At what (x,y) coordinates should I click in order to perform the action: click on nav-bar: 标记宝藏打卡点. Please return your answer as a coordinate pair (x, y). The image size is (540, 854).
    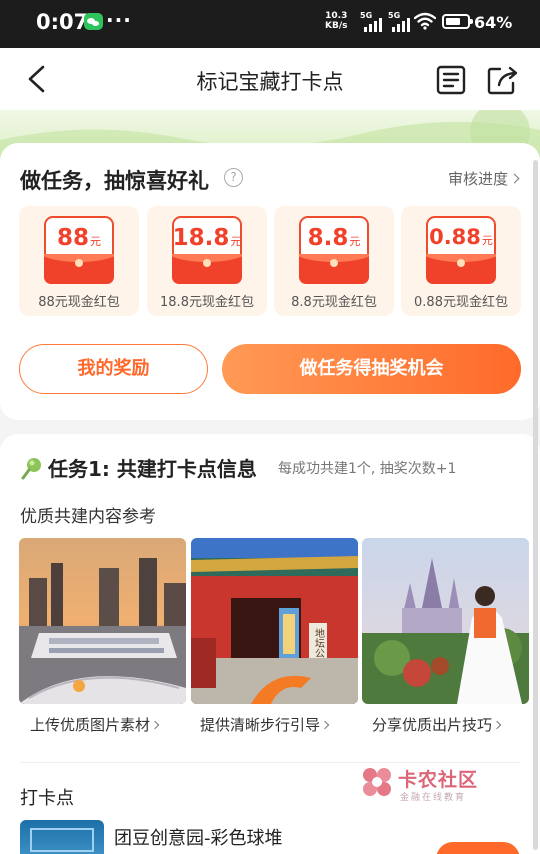
    Looking at the image, I should click on (270, 79).